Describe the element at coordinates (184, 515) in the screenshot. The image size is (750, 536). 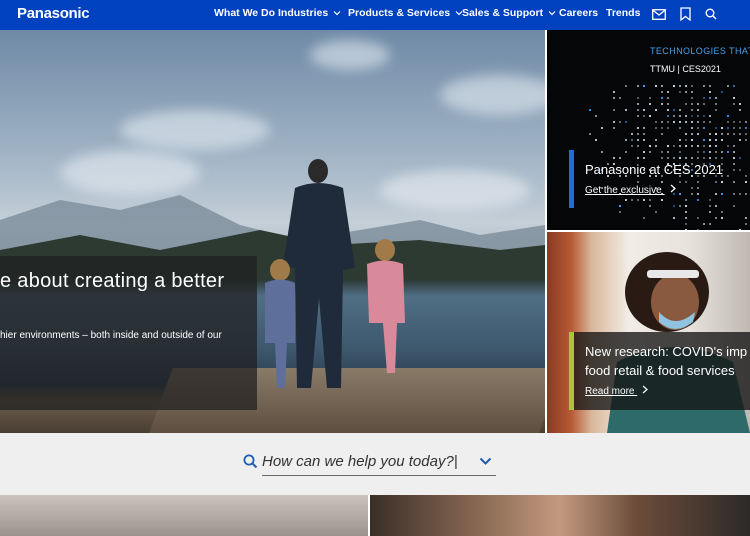
I see `bottom-photo-left` at that location.